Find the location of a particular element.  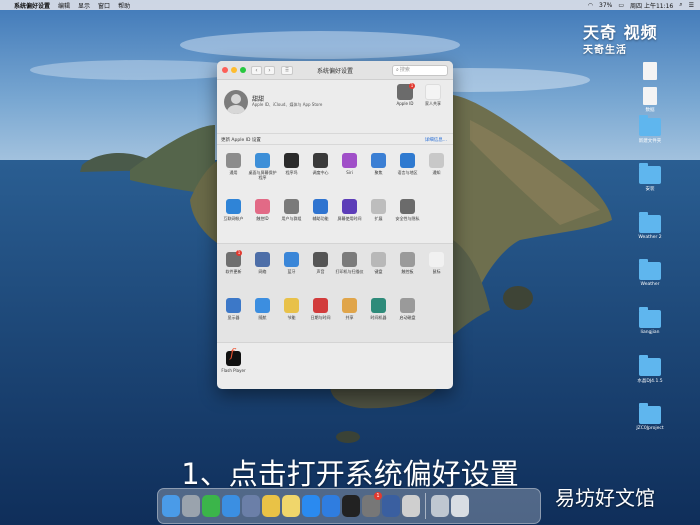

pane-label: Siri is located at coordinates (349, 172).